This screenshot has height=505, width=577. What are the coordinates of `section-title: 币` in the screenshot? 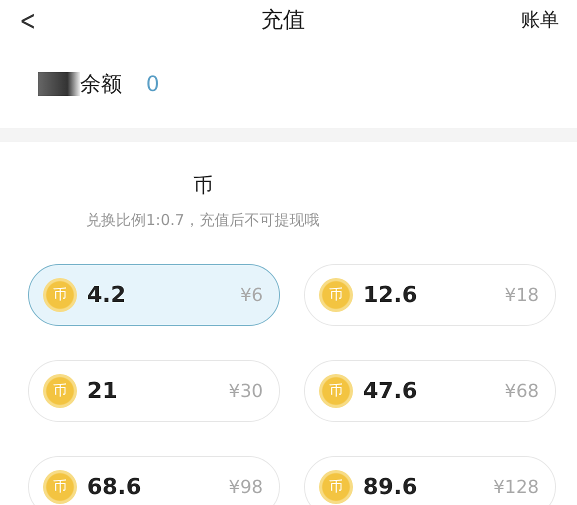 It's located at (203, 185).